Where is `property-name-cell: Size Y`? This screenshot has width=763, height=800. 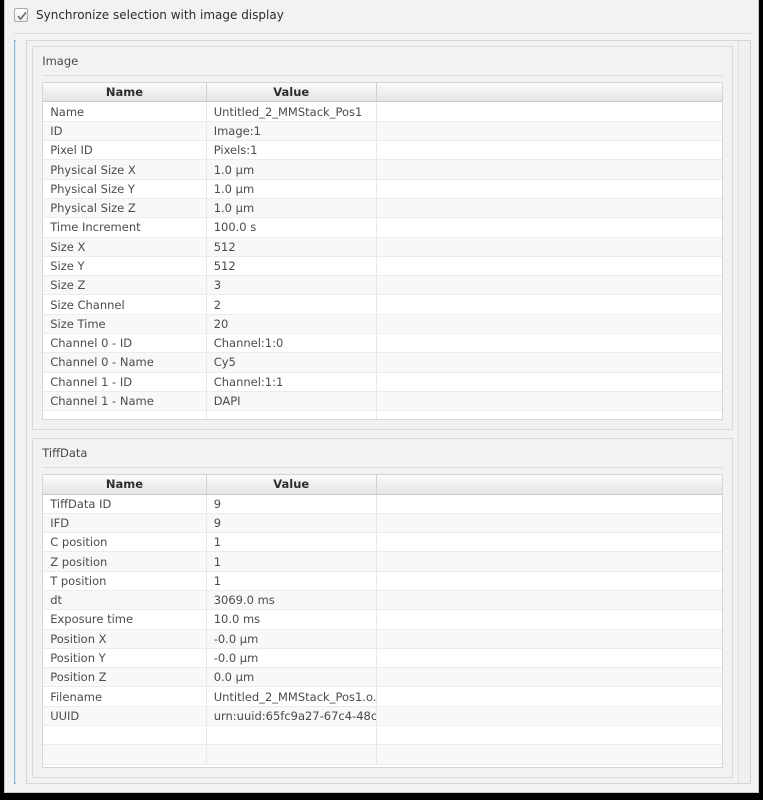 property-name-cell: Size Y is located at coordinates (125, 266).